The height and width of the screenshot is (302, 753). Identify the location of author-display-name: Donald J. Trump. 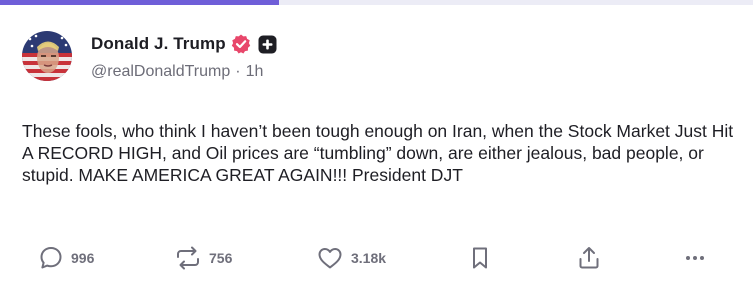
(158, 44).